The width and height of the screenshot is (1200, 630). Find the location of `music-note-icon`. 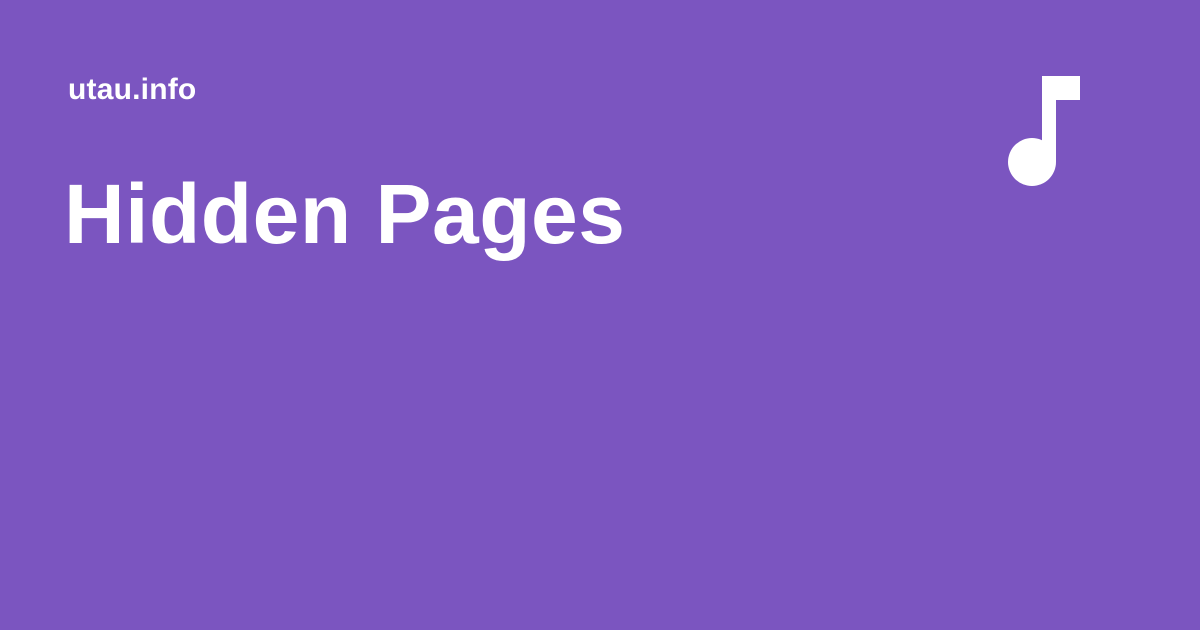

music-note-icon is located at coordinates (1044, 131).